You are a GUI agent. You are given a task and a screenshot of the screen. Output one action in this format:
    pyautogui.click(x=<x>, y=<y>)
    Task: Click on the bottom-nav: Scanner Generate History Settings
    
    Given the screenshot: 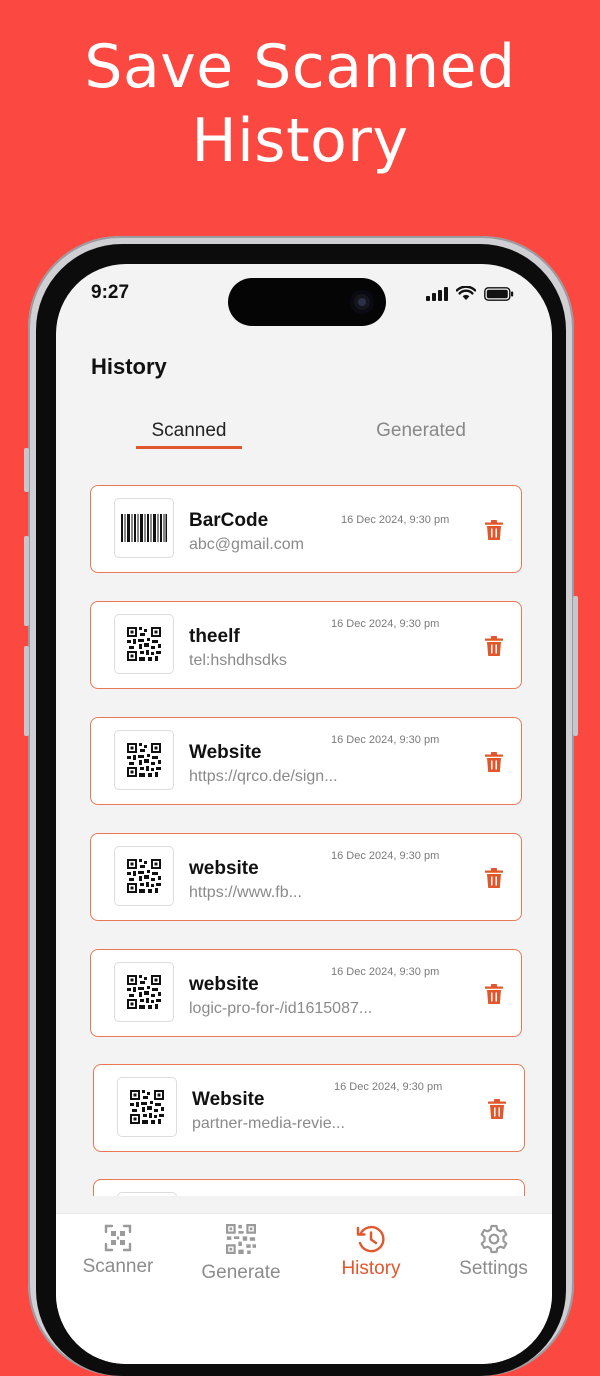 What is the action you would take?
    pyautogui.click(x=304, y=1288)
    